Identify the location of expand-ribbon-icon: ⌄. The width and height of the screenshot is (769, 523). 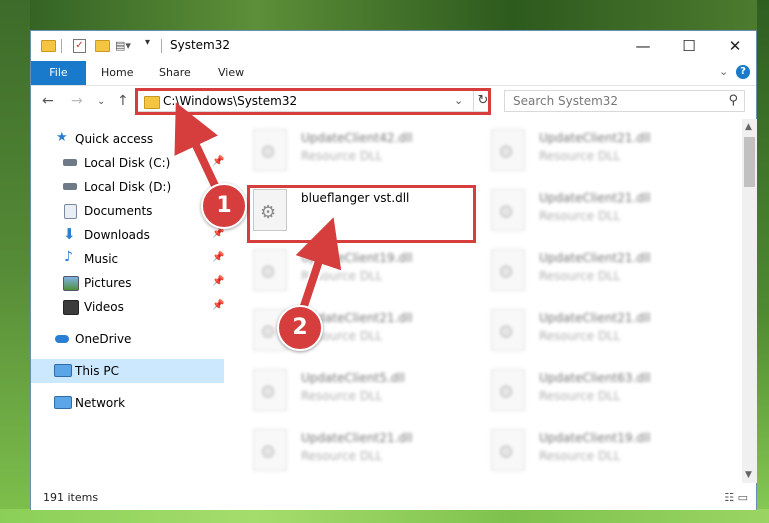
(723, 71).